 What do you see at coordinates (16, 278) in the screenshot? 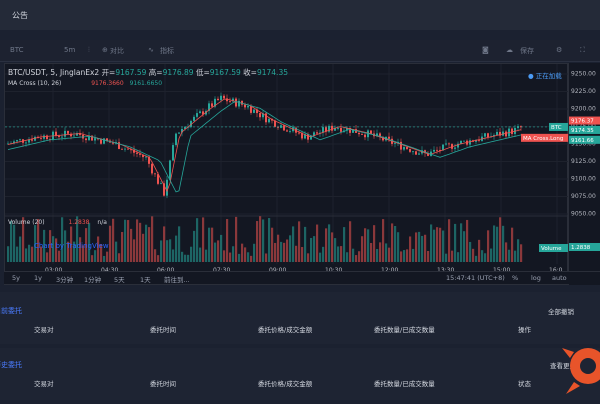
I see `range-5y: 5y` at bounding box center [16, 278].